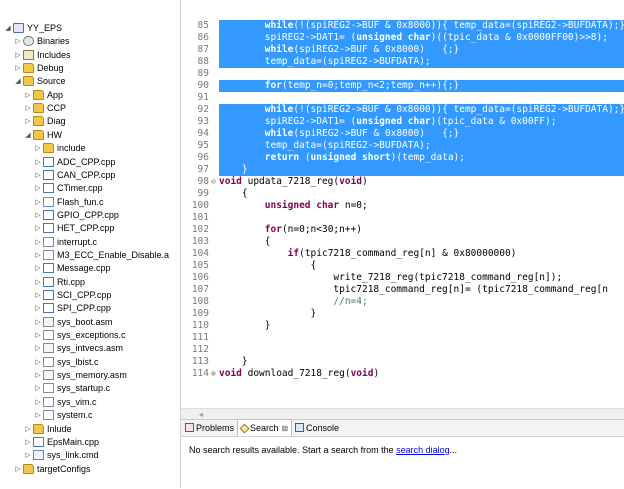 The height and width of the screenshot is (489, 624). I want to click on tab-problems: Problems, so click(209, 428).